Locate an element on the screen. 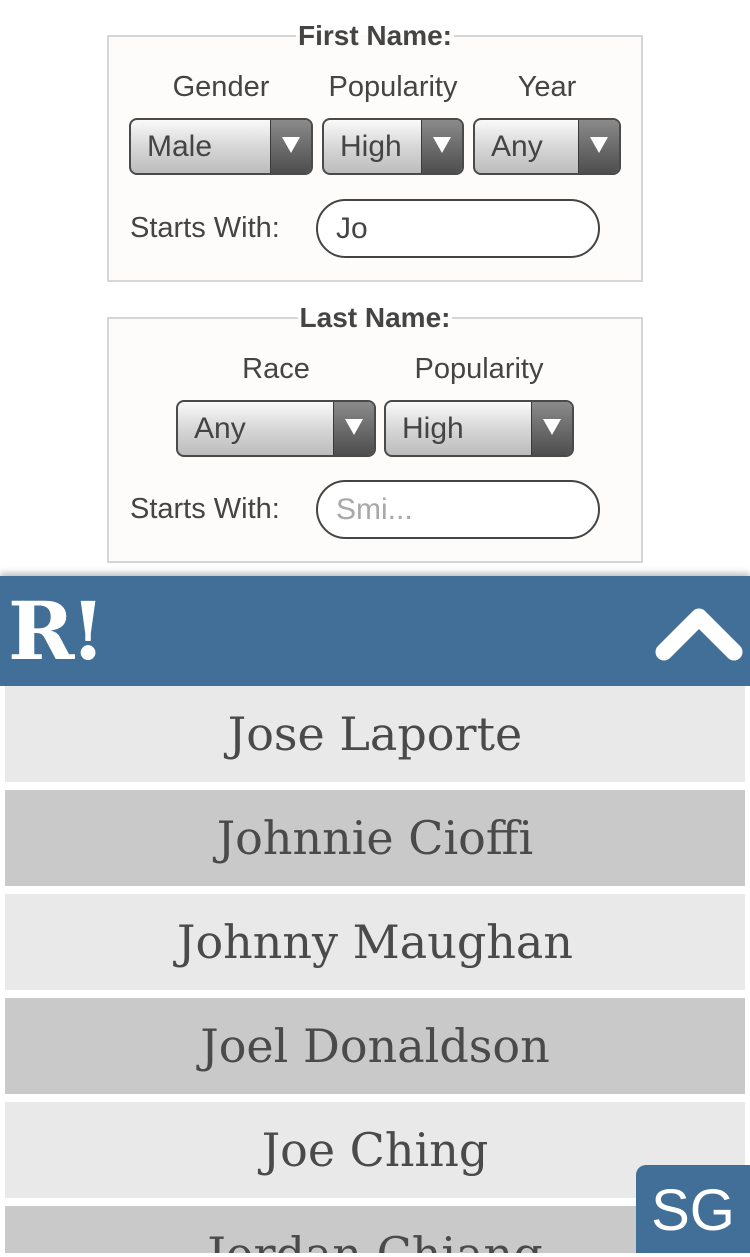 The width and height of the screenshot is (750, 1257). last-popularity-select: High is located at coordinates (479, 428).